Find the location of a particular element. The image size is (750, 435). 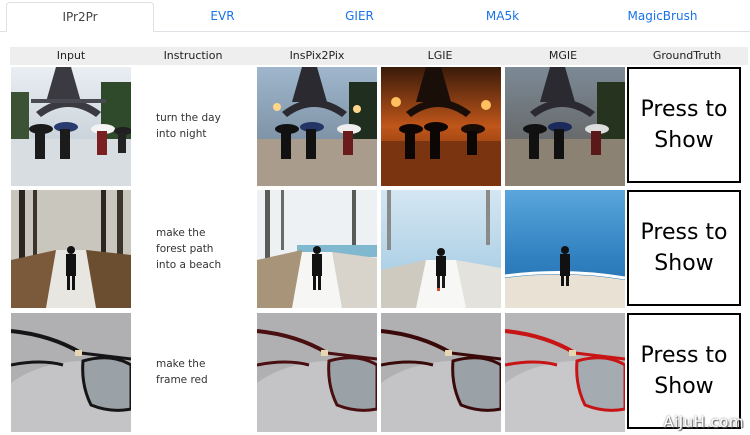

dataset-tabs: IPr2Pr EVR GIER MA5k MagicBrush is located at coordinates (375, 16).